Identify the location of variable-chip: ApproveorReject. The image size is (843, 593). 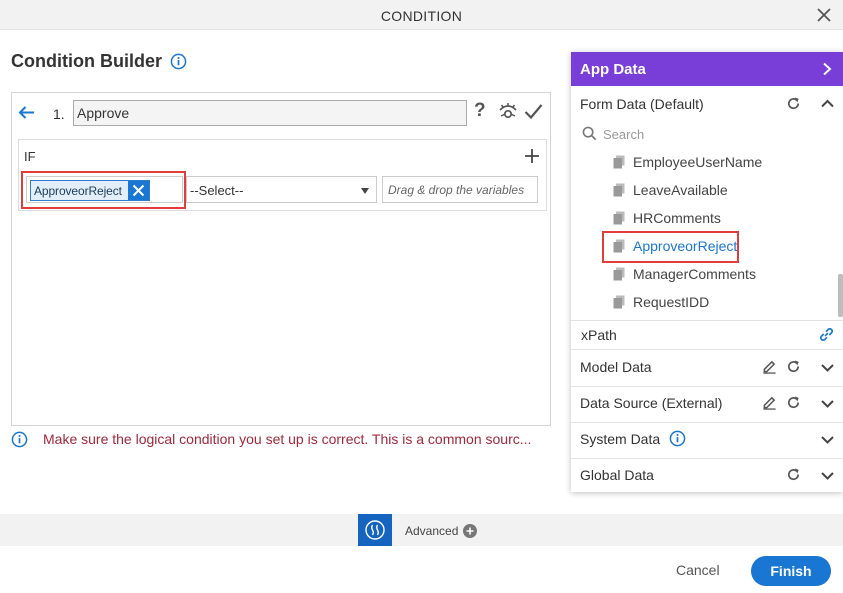
(90, 190).